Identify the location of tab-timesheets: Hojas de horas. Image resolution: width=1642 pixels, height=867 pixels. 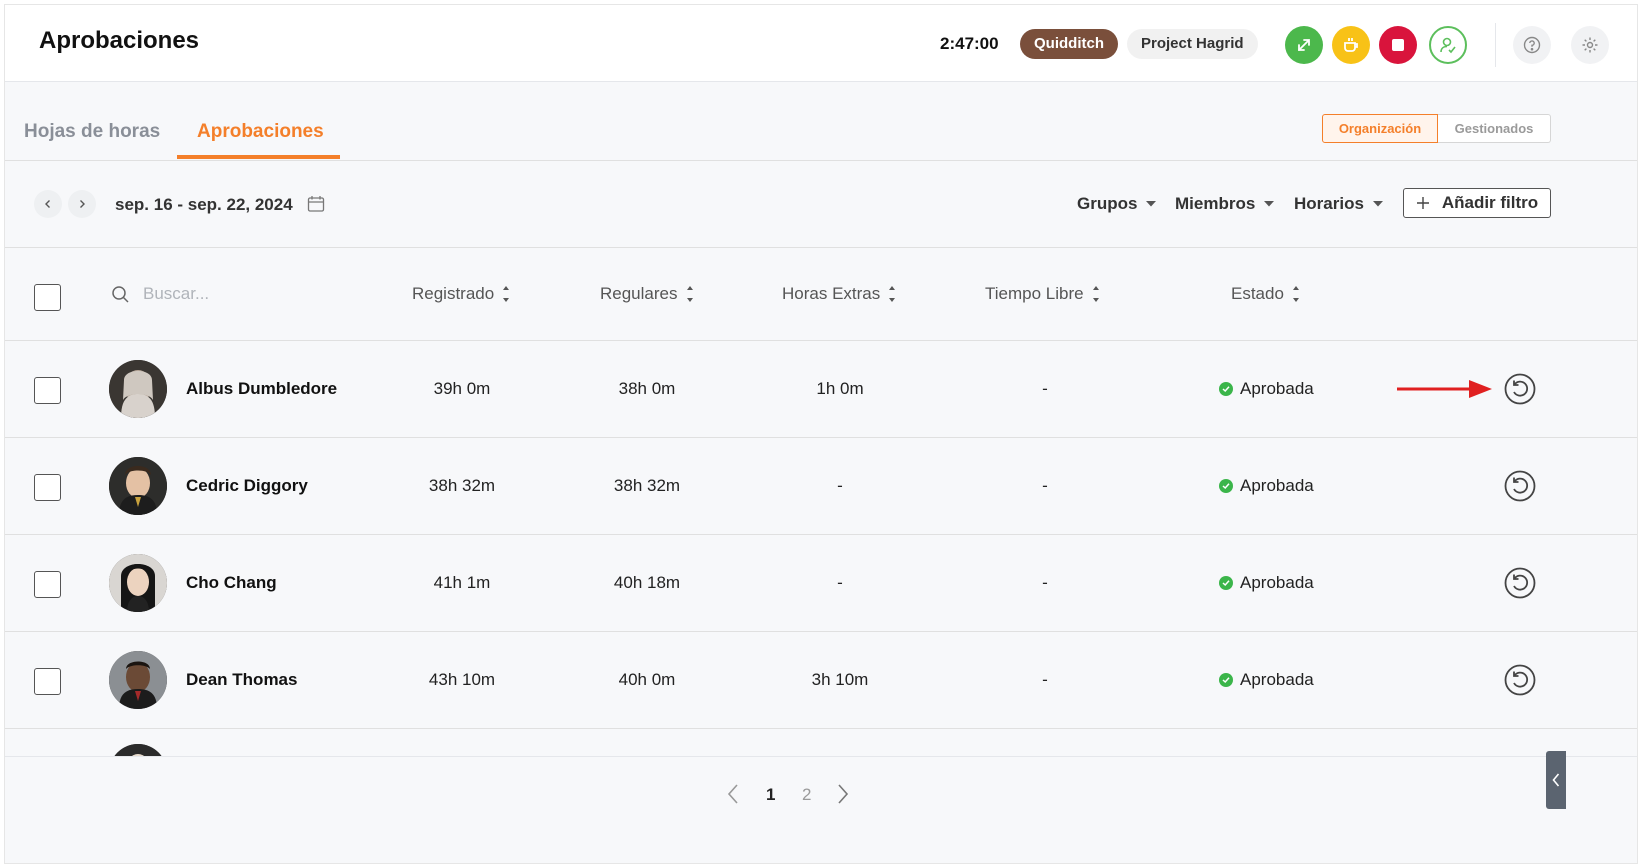
(92, 132).